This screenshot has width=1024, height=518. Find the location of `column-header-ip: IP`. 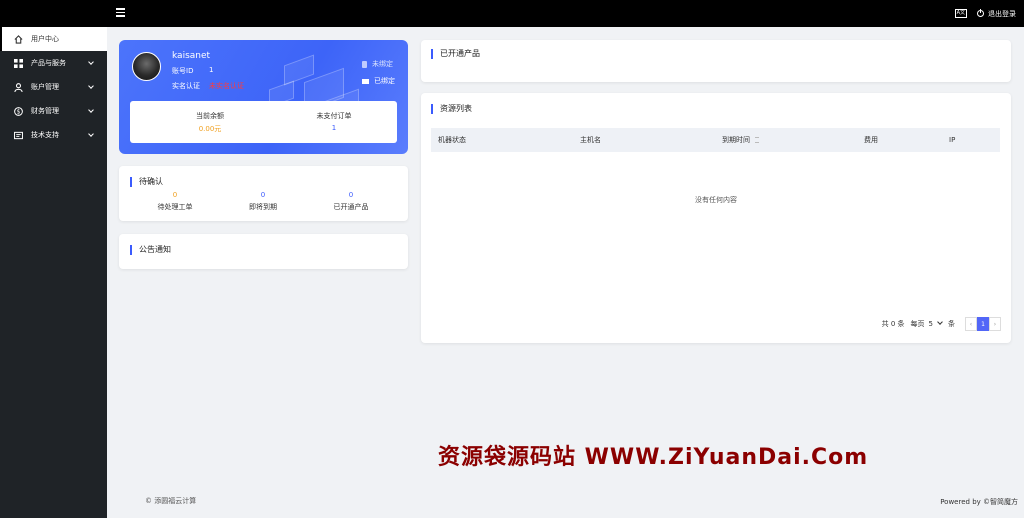

column-header-ip: IP is located at coordinates (952, 140).